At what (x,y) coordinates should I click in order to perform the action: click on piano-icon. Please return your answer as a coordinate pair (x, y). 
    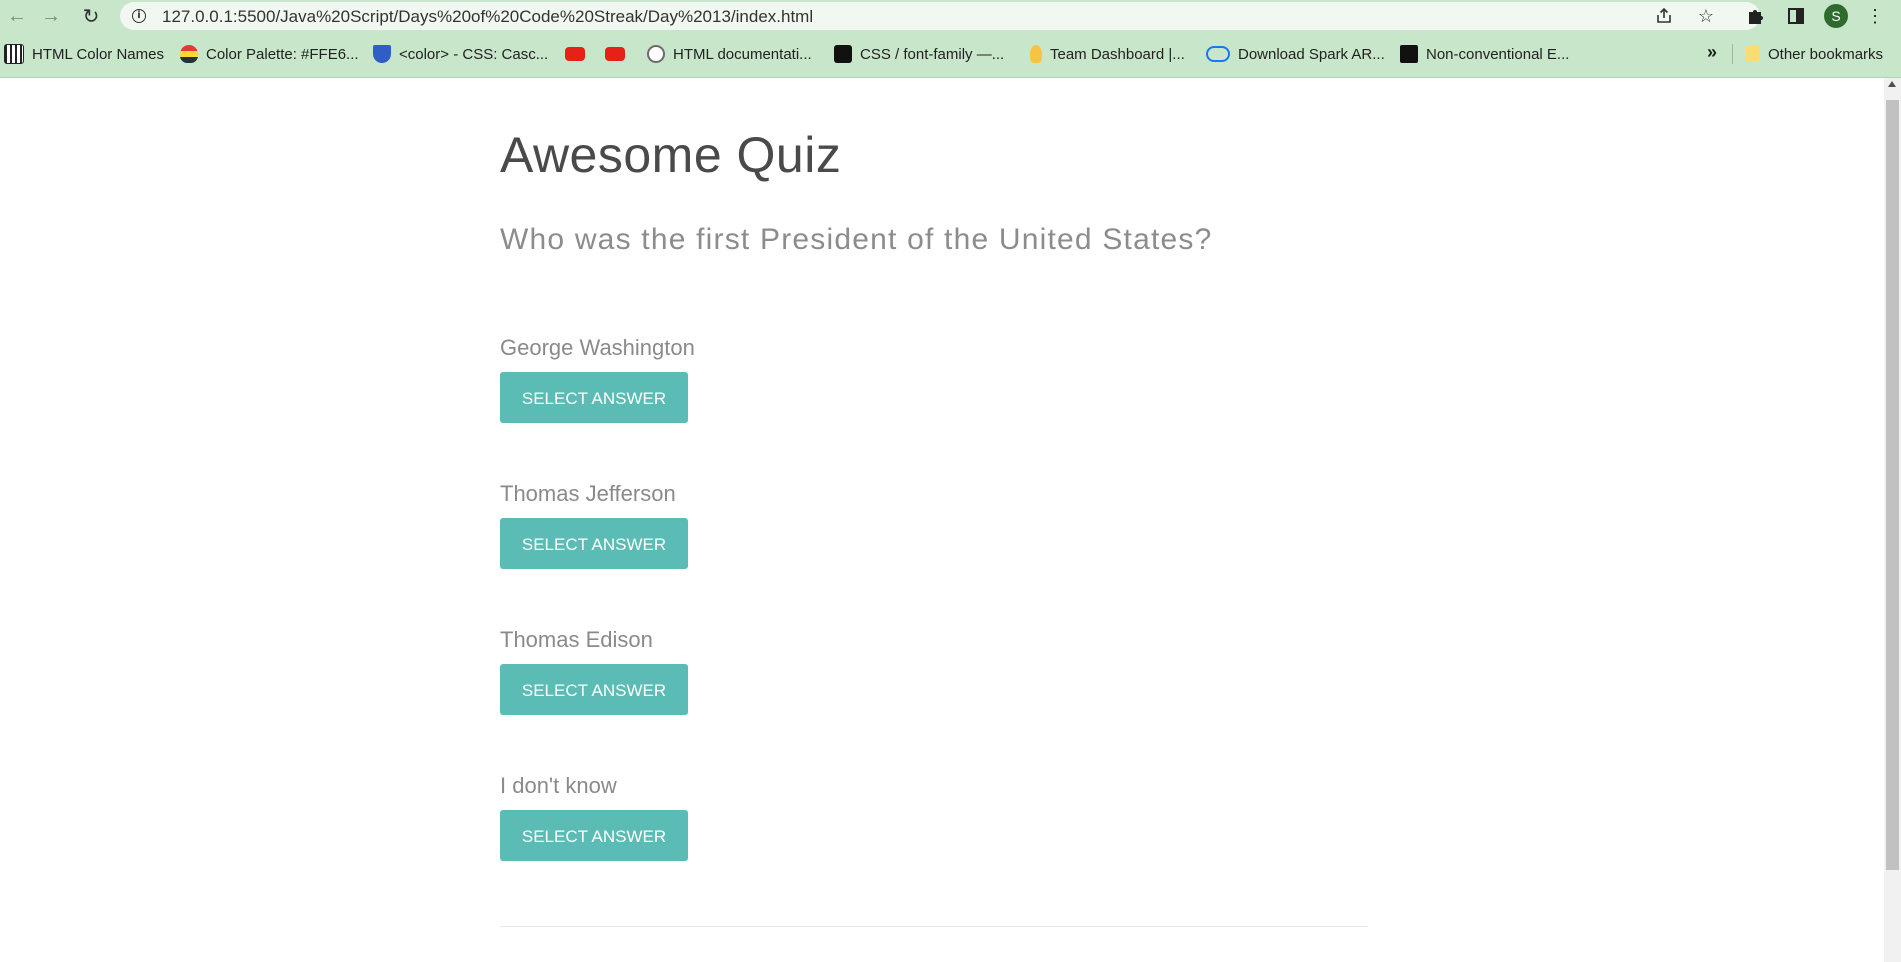
    Looking at the image, I should click on (14, 54).